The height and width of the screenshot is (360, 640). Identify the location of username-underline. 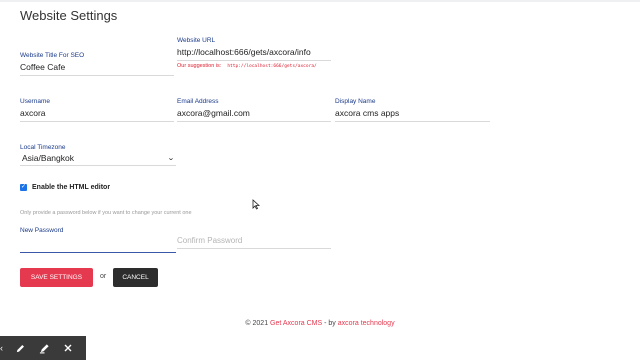
(97, 121).